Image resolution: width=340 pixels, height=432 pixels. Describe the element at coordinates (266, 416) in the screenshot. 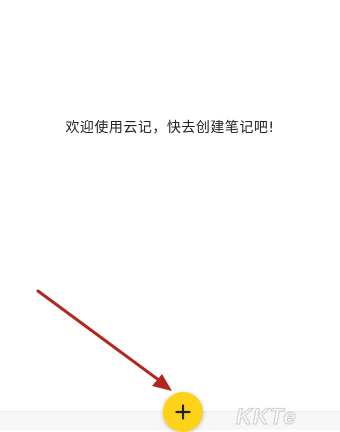

I see `watermark-logo: KKTe` at that location.